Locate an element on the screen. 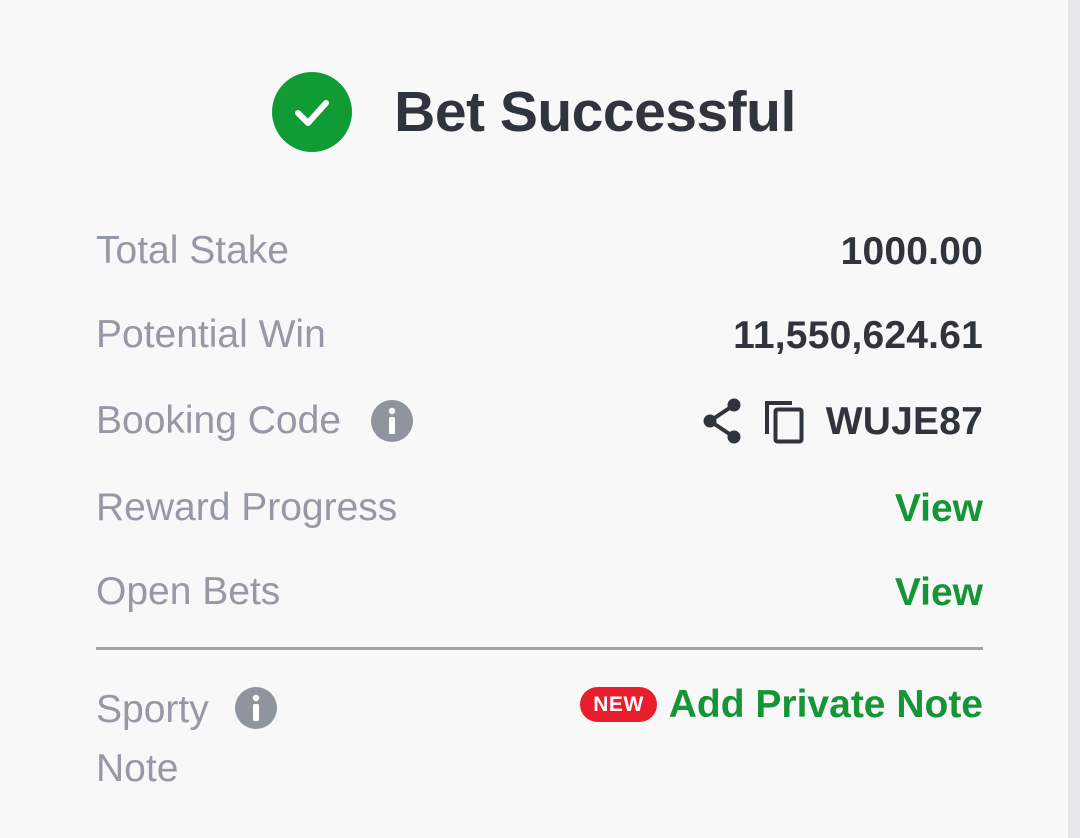 Image resolution: width=1080 pixels, height=838 pixels. total-stake-row: Total Stake 1000.00 is located at coordinates (539, 251).